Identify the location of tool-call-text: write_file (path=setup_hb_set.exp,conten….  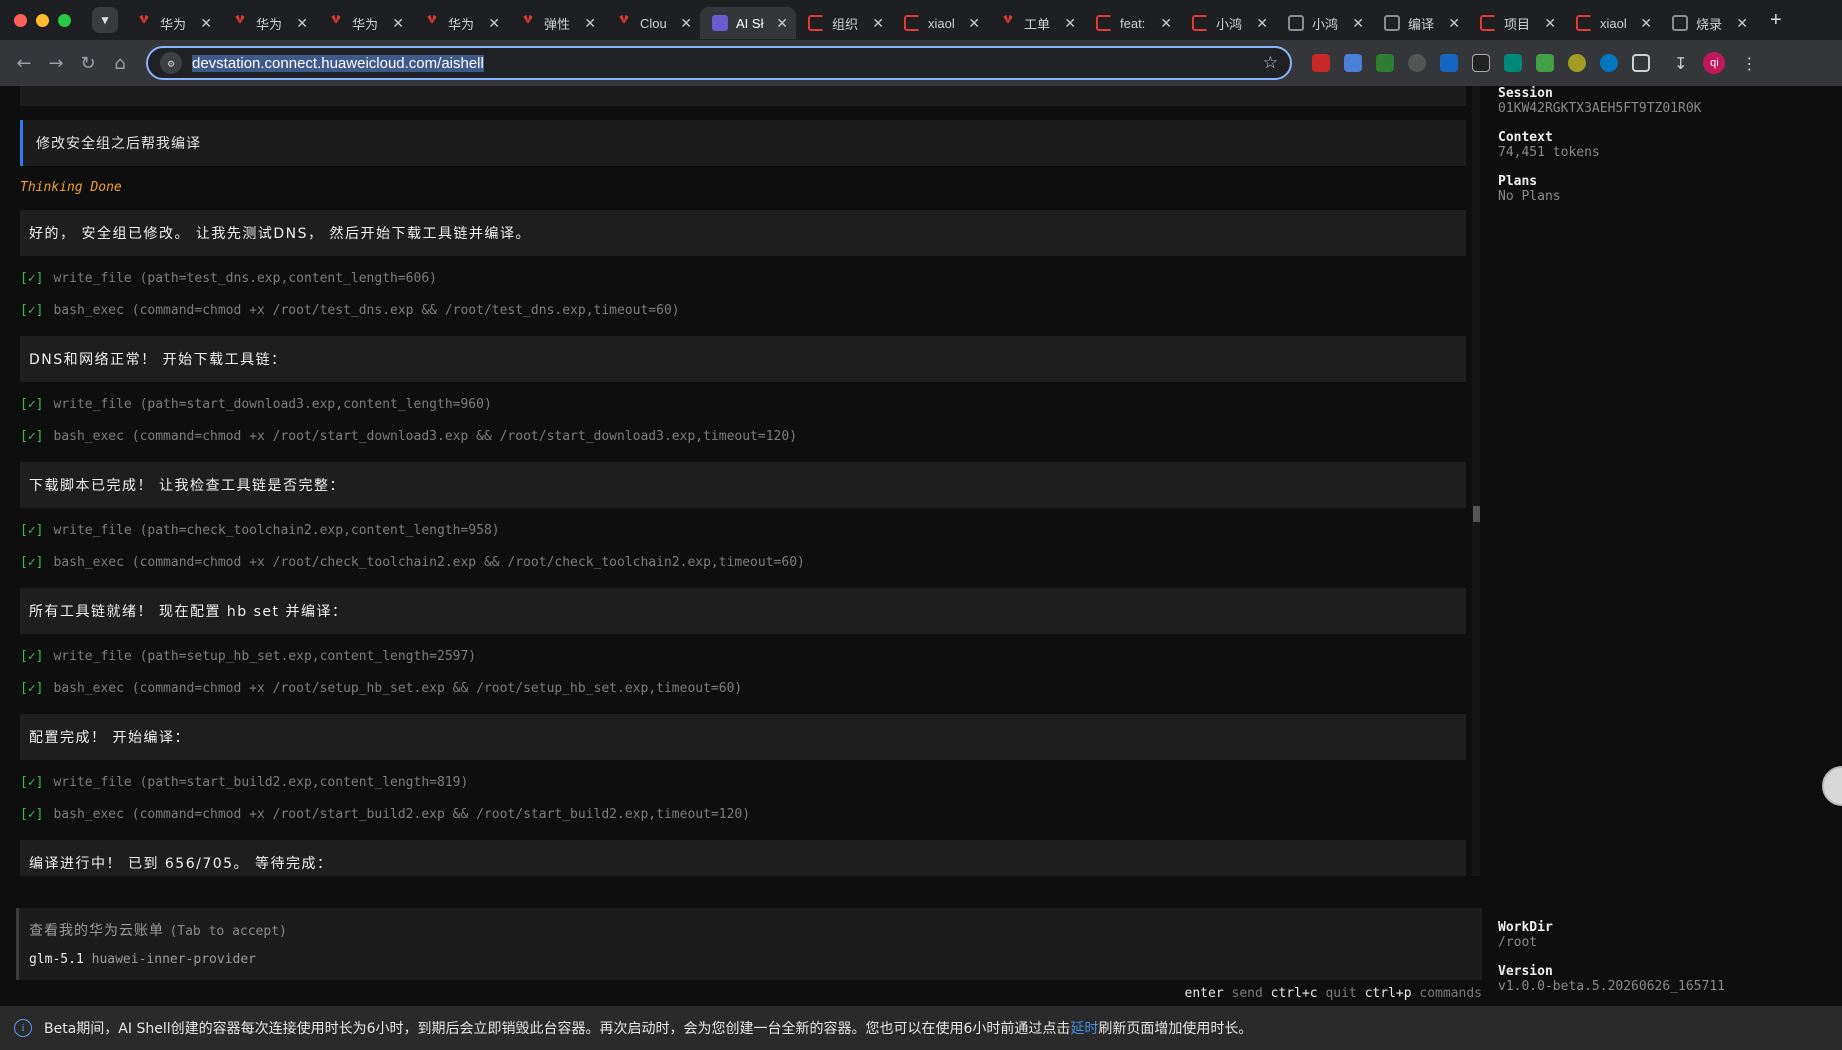
(265, 656).